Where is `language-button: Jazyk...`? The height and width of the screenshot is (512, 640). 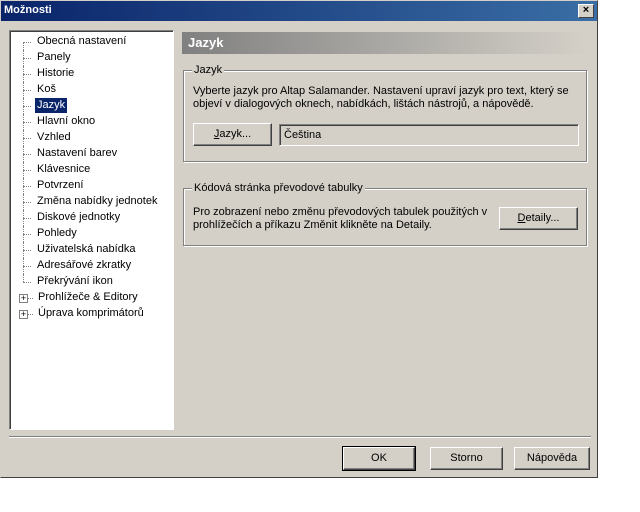
language-button: Jazyk... is located at coordinates (232, 134).